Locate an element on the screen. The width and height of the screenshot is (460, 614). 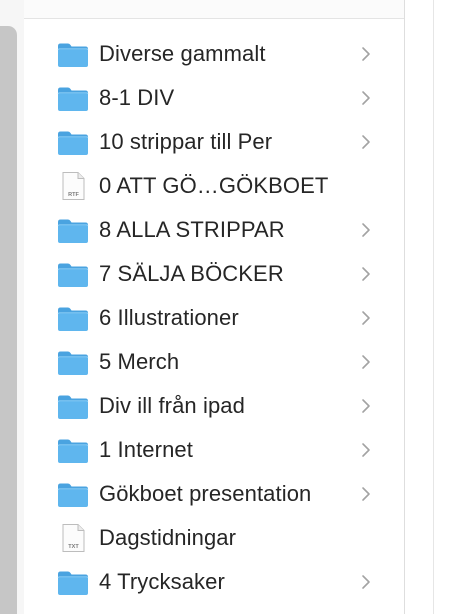
next-column is located at coordinates (419, 307).